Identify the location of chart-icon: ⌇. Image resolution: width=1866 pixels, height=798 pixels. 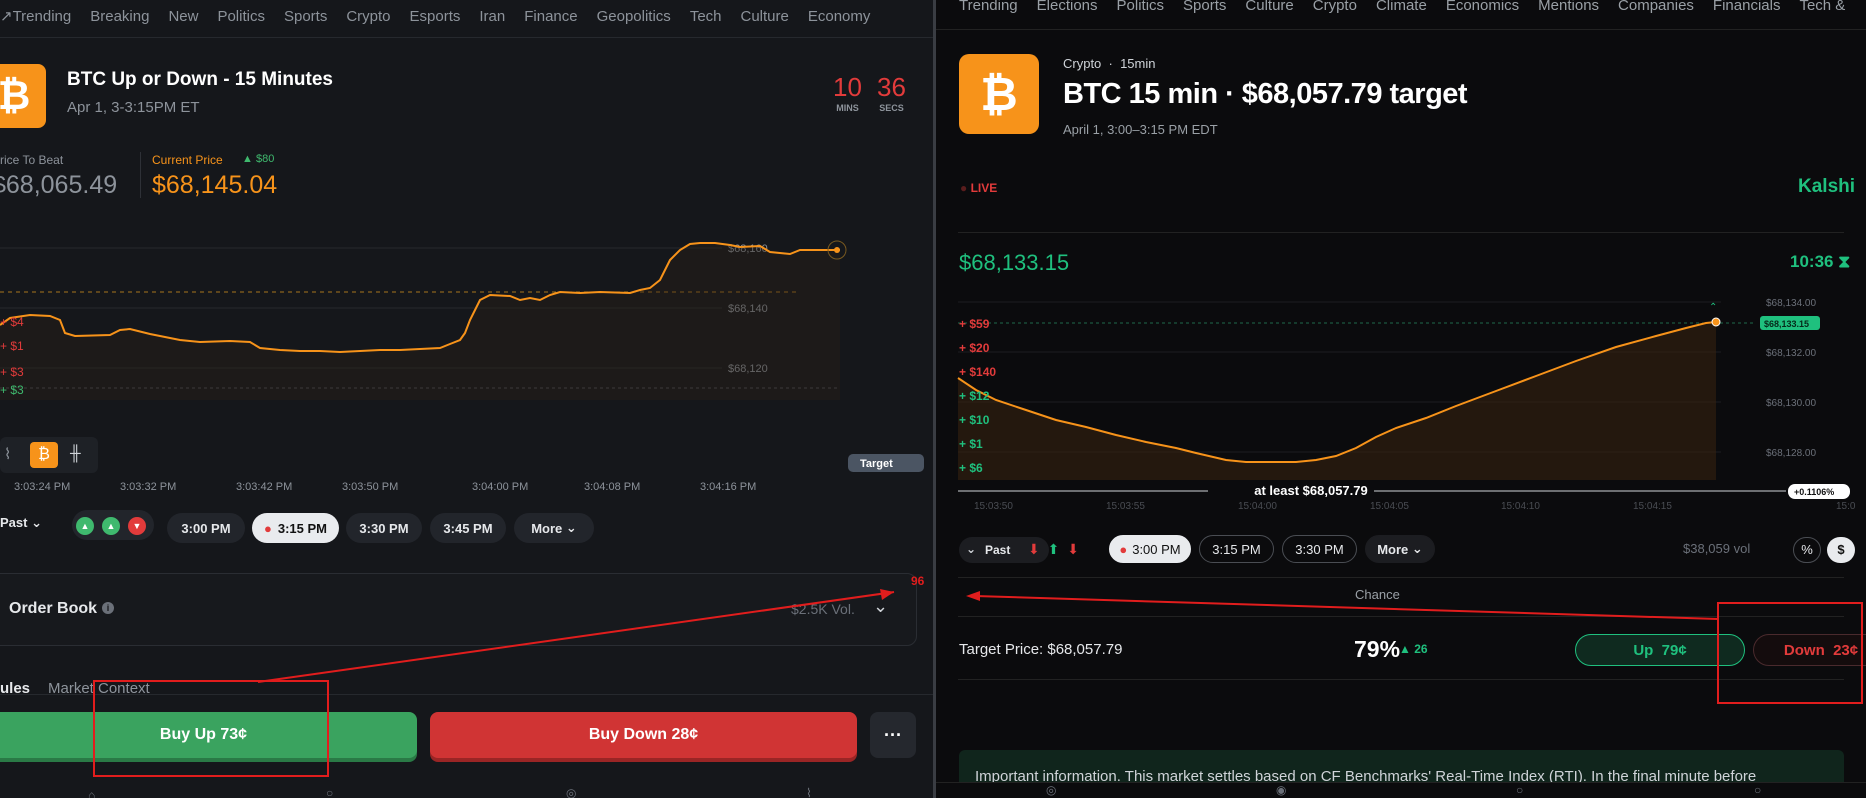
(809, 792).